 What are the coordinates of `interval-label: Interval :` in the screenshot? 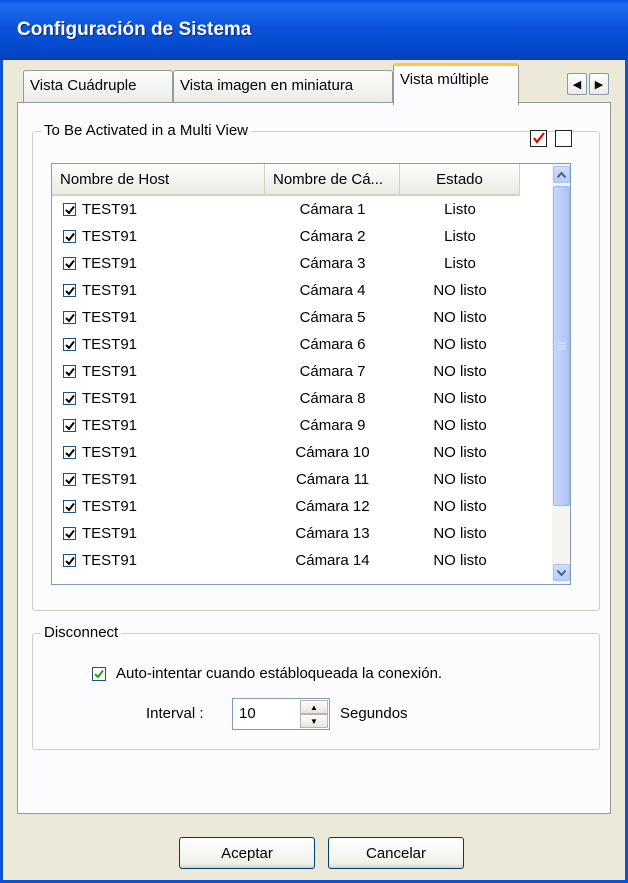 It's located at (175, 713).